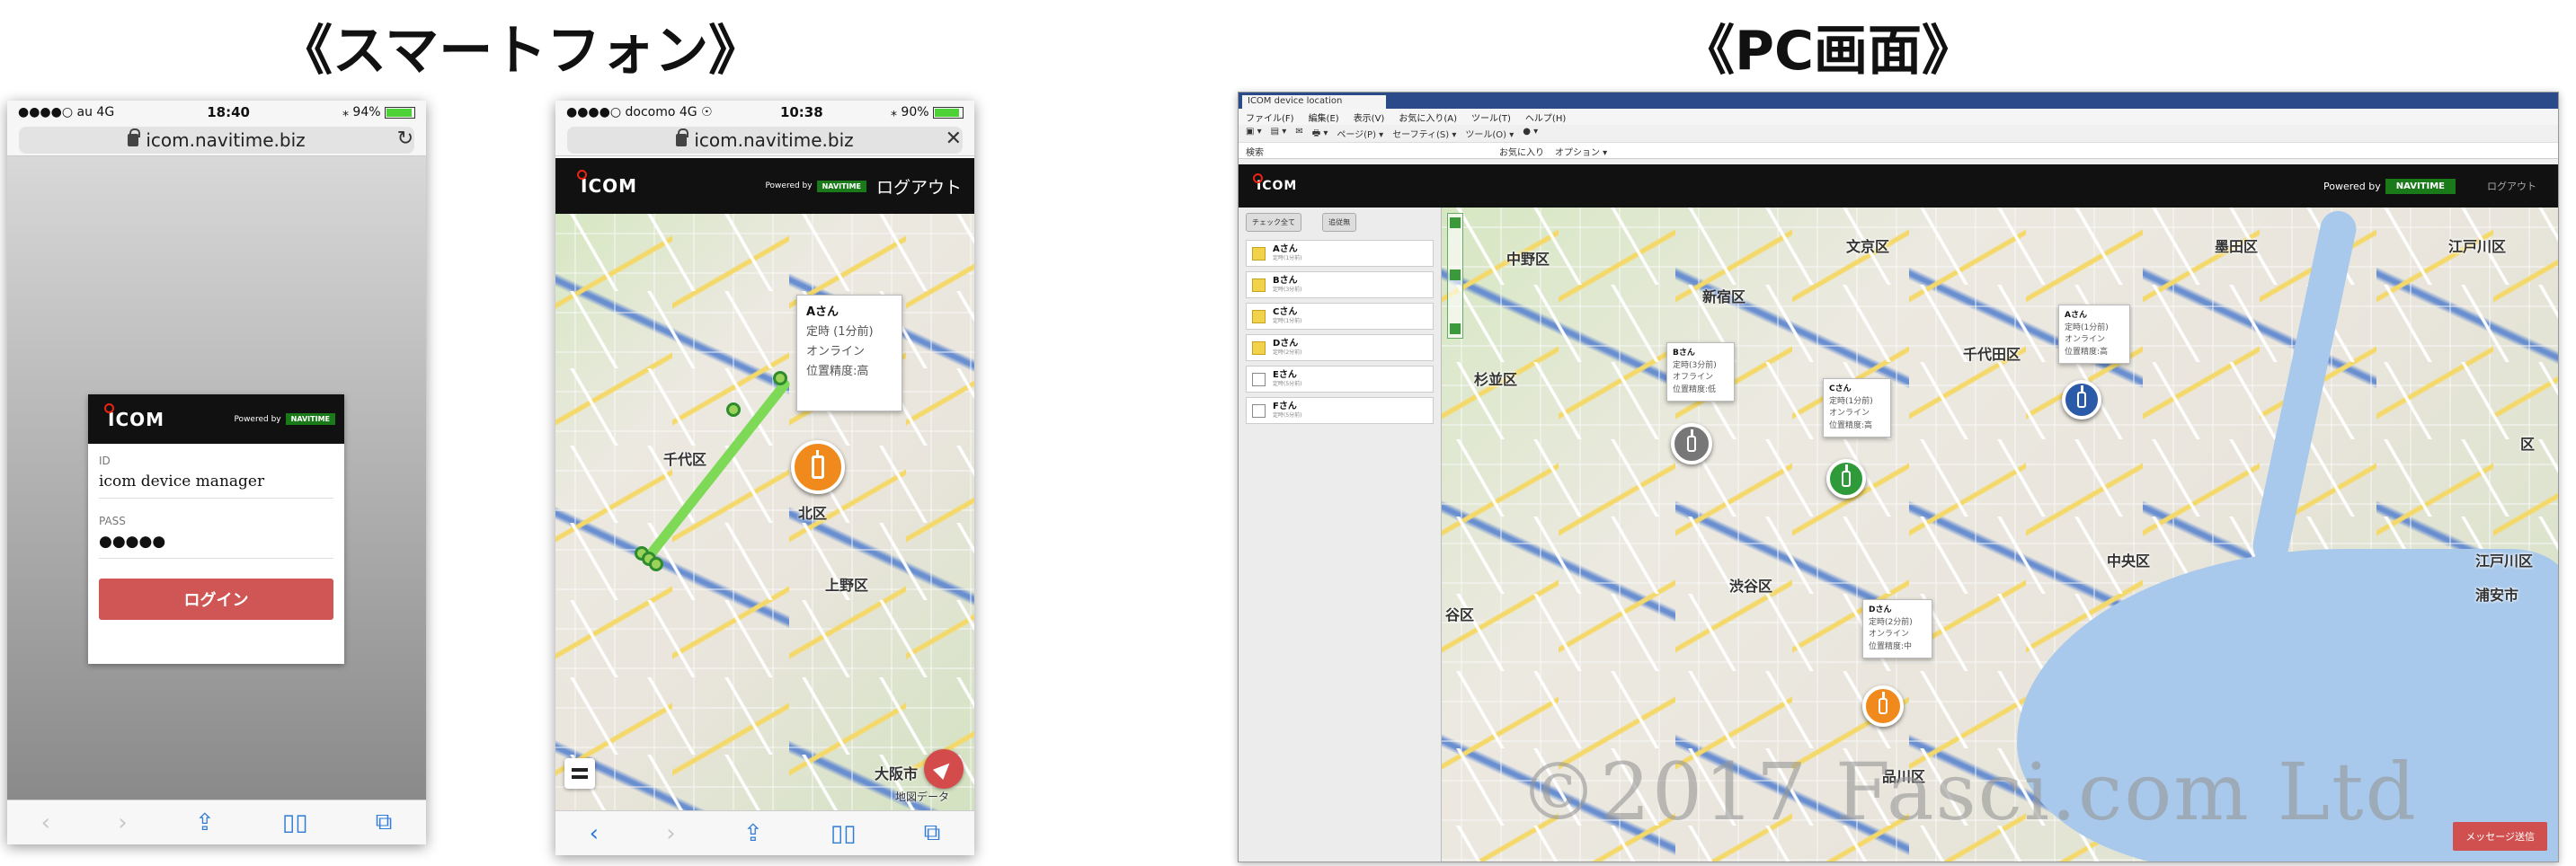 This screenshot has height=866, width=2576. Describe the element at coordinates (1968, 792) in the screenshot. I see `copyright-watermark: ©2017 Fasci.com Ltd` at that location.